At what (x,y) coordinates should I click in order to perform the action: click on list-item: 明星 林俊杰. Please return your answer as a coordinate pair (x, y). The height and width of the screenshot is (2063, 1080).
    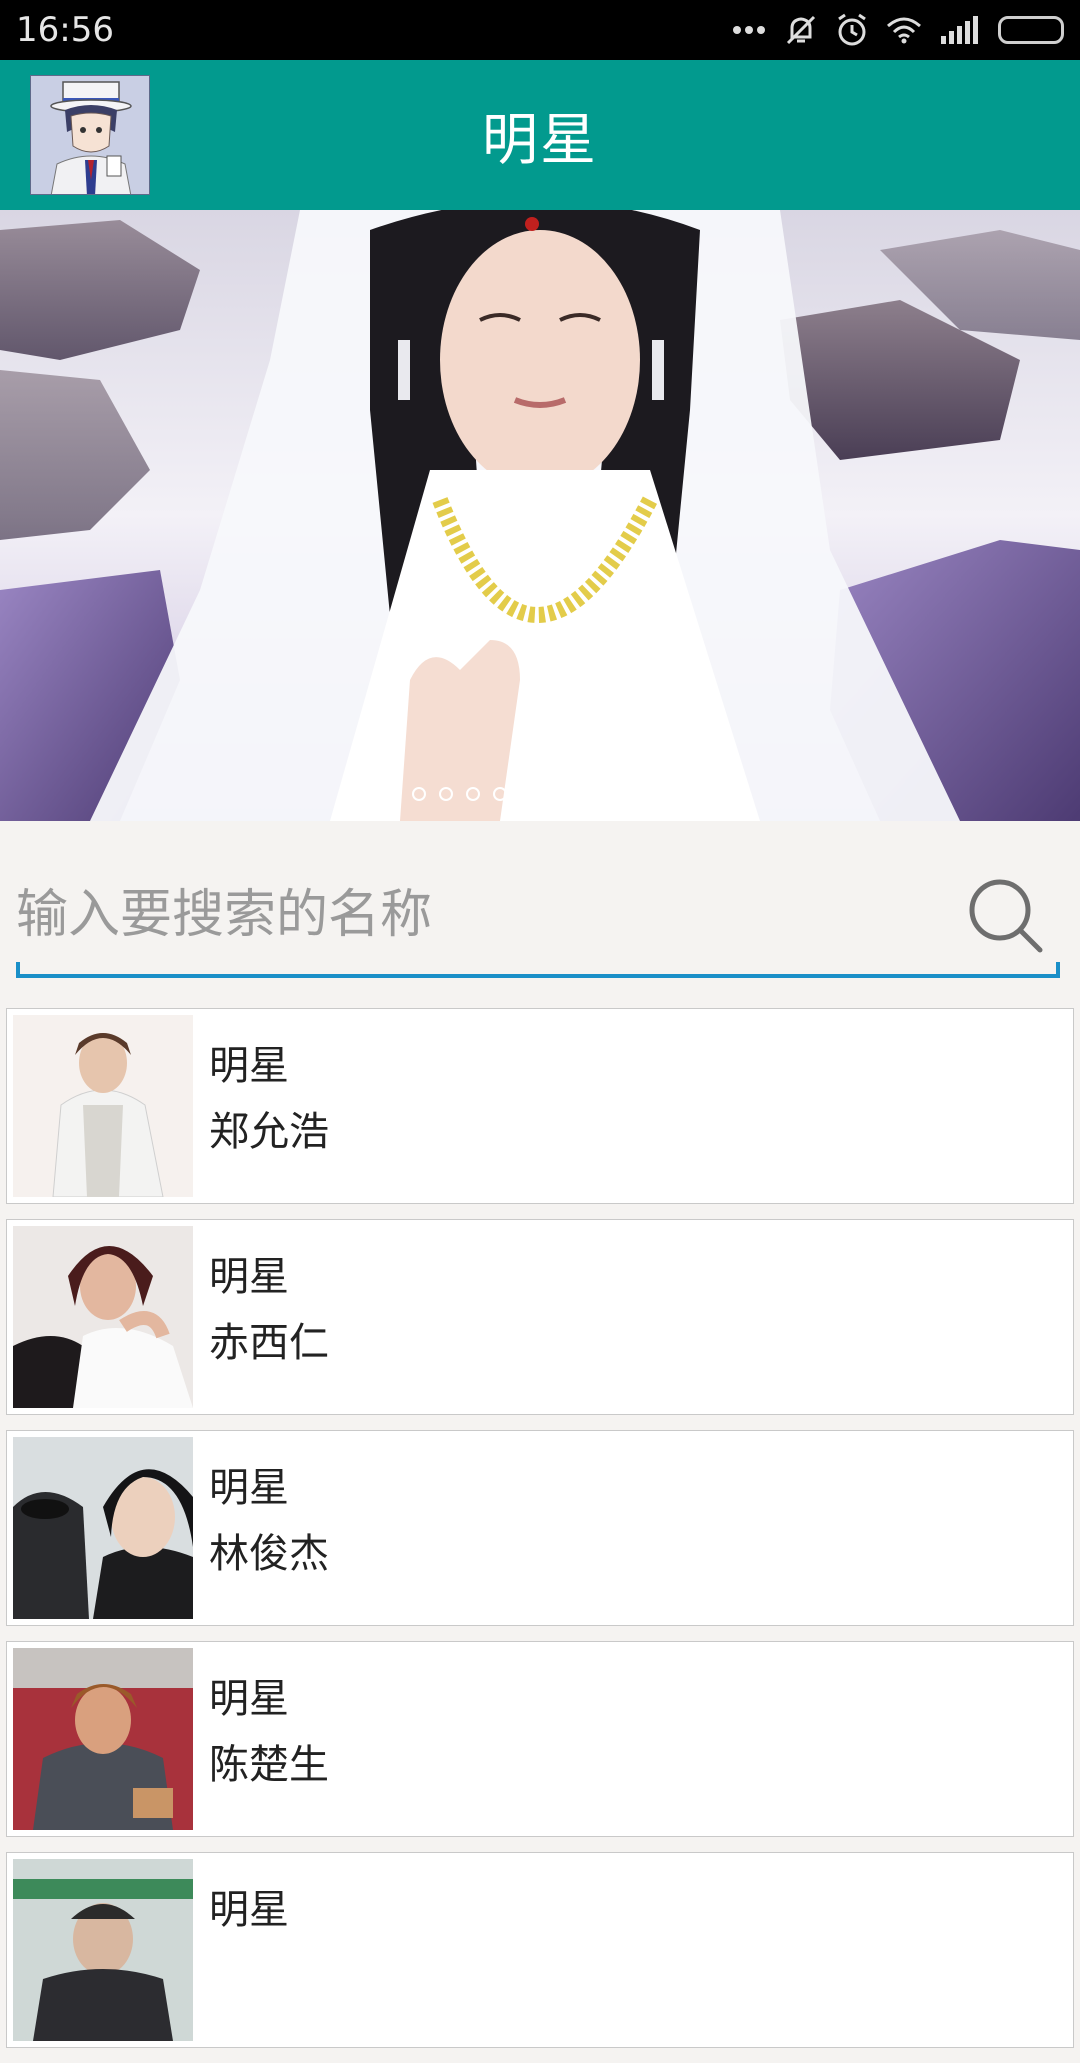
    Looking at the image, I should click on (540, 1528).